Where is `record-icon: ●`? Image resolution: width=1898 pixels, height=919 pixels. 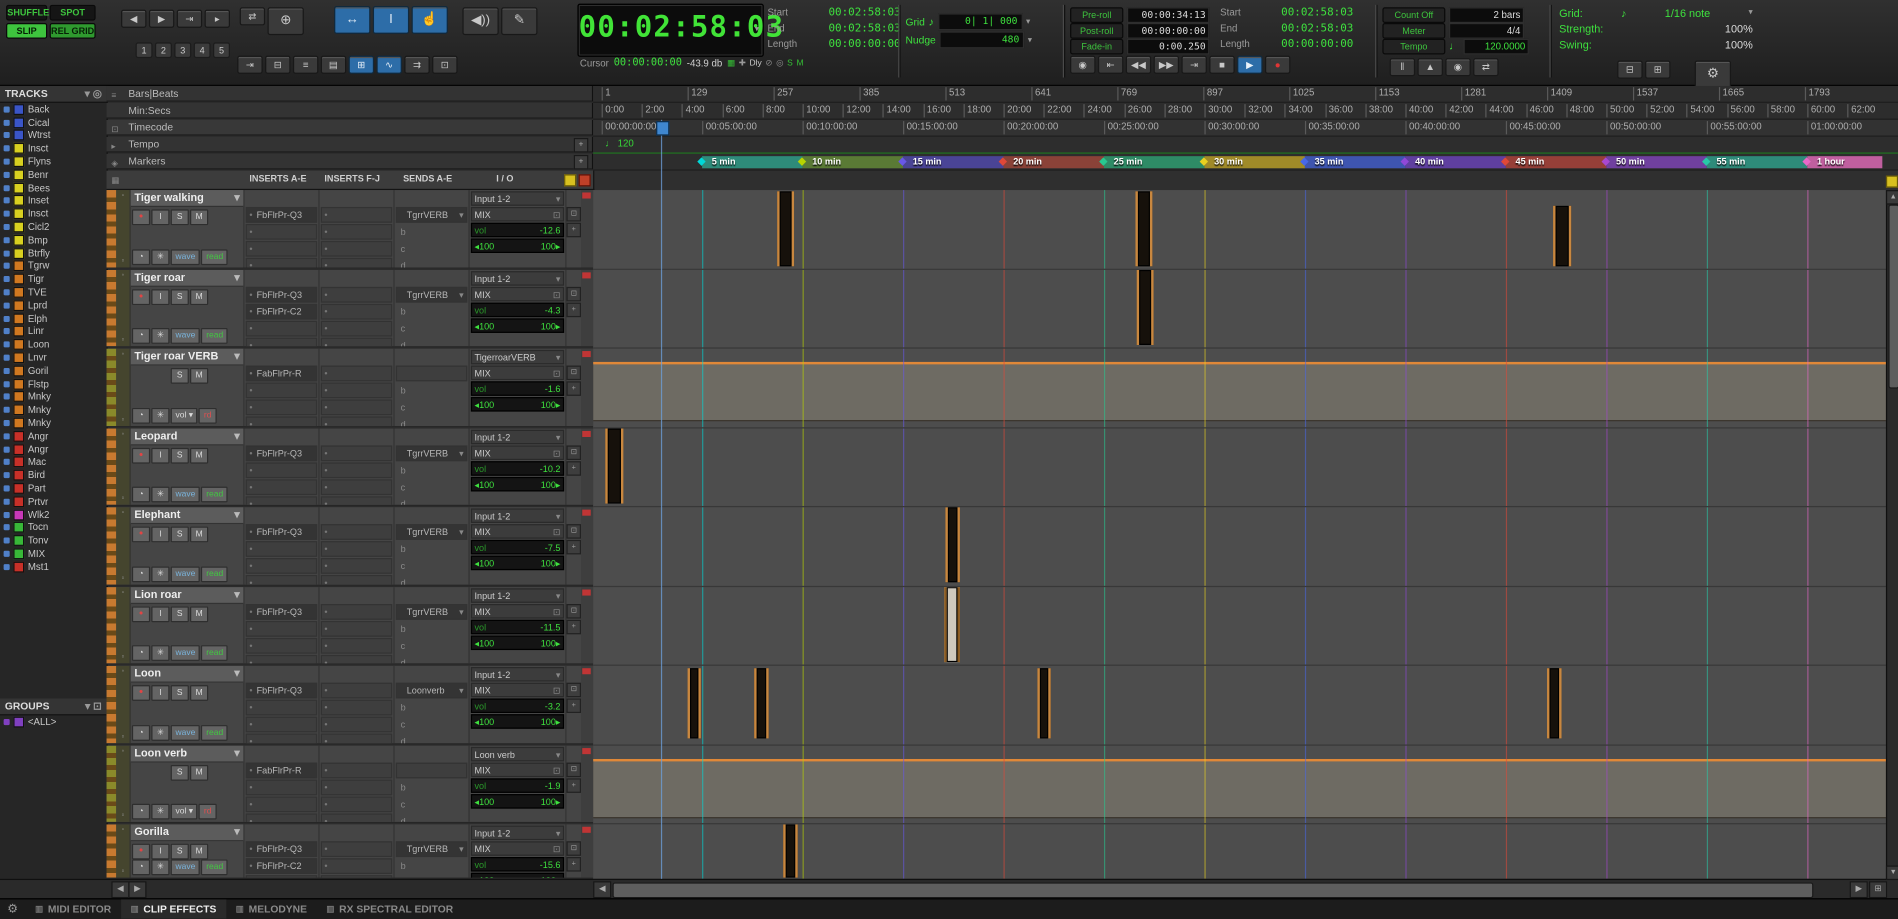 record-icon: ● is located at coordinates (1277, 64).